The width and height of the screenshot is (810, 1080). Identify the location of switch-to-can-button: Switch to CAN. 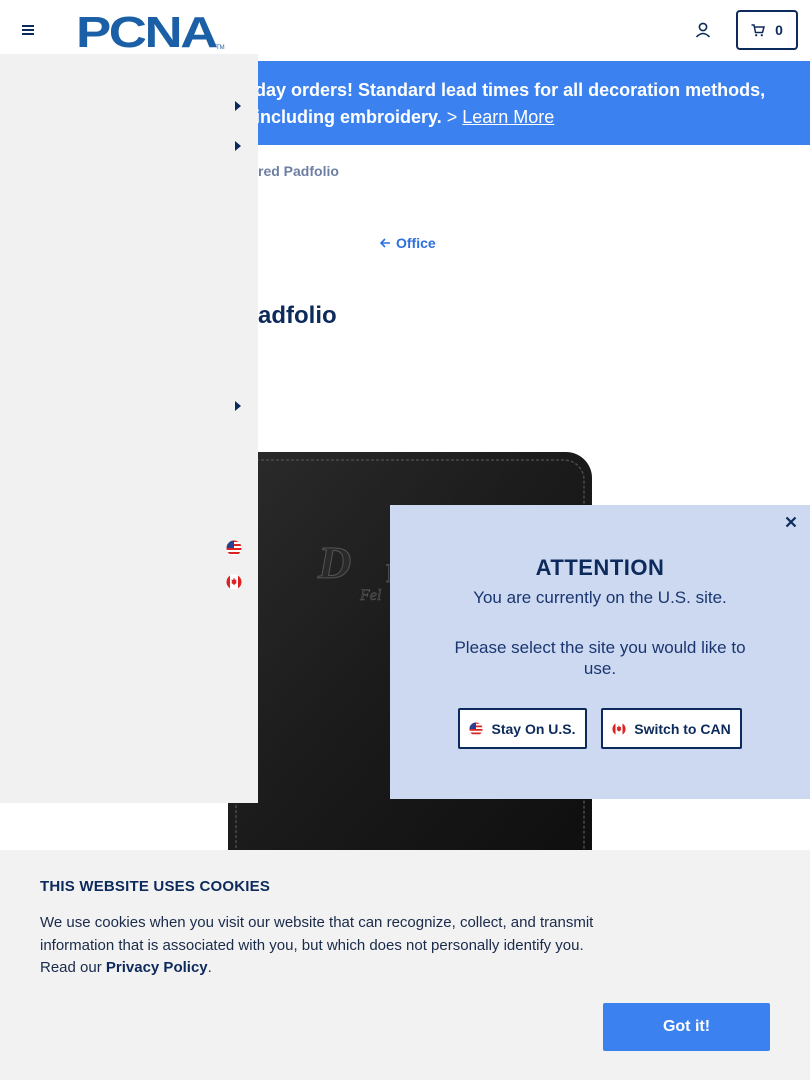
(671, 728).